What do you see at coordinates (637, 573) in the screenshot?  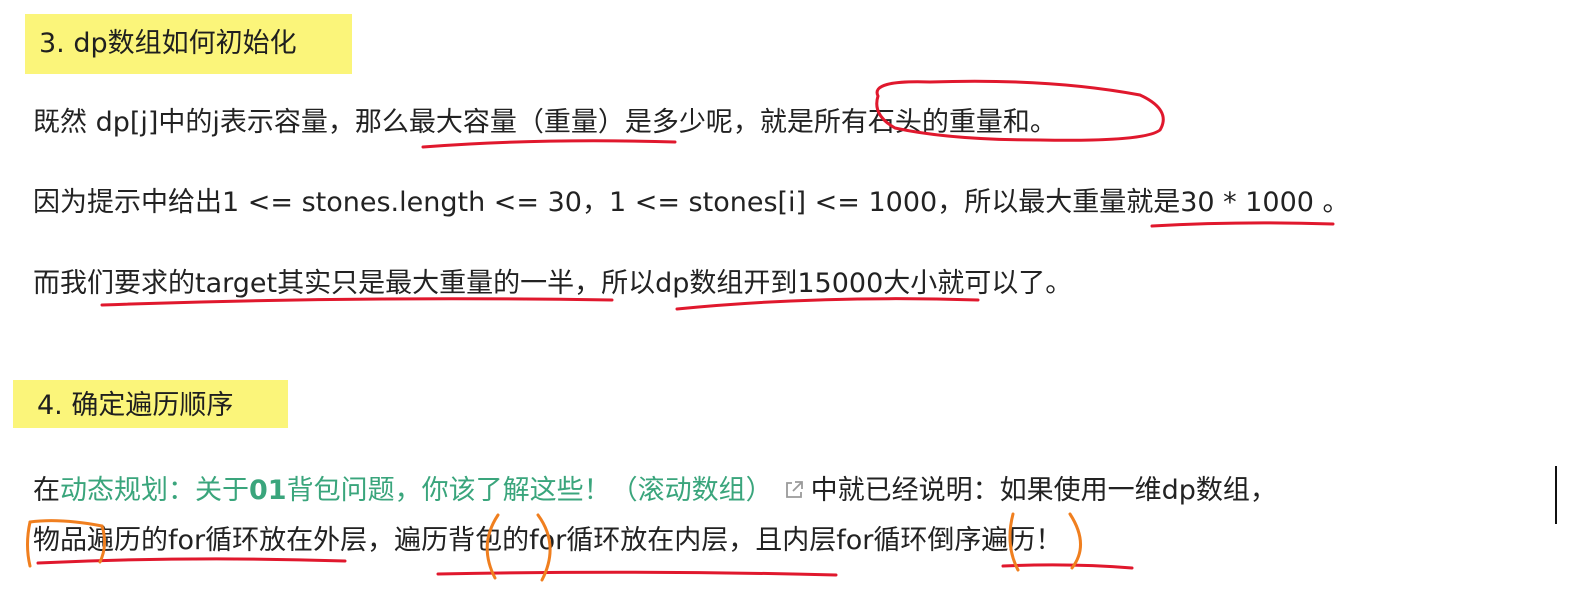 I see `underline-inner-loop` at bounding box center [637, 573].